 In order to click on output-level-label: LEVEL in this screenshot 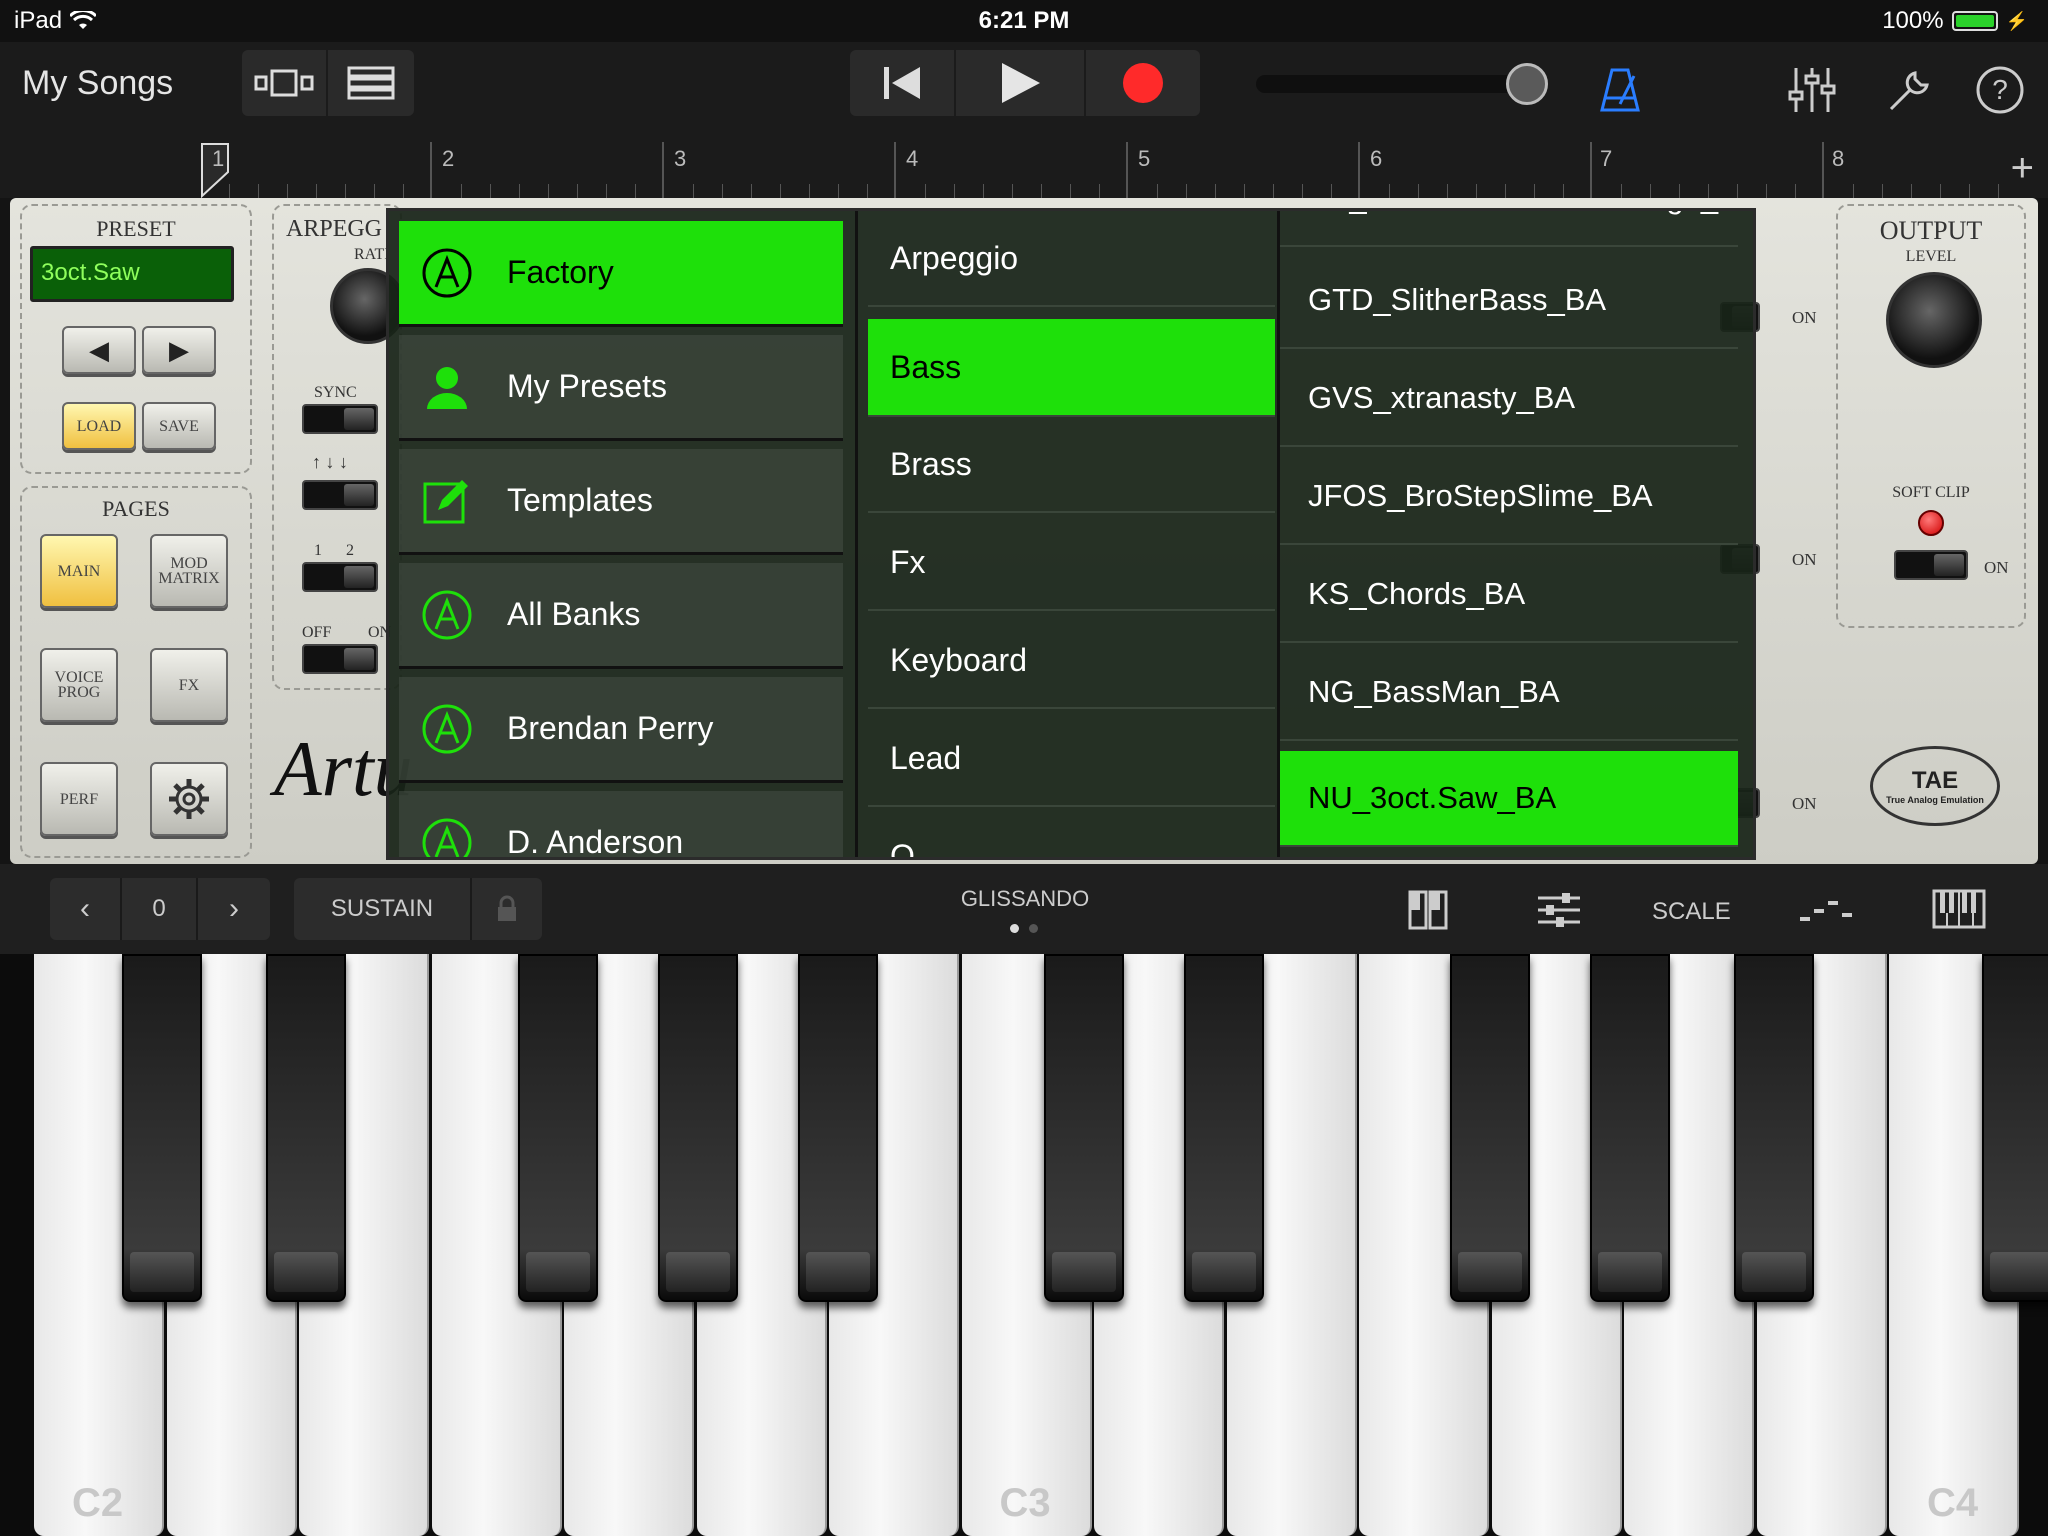, I will do `click(1931, 256)`.